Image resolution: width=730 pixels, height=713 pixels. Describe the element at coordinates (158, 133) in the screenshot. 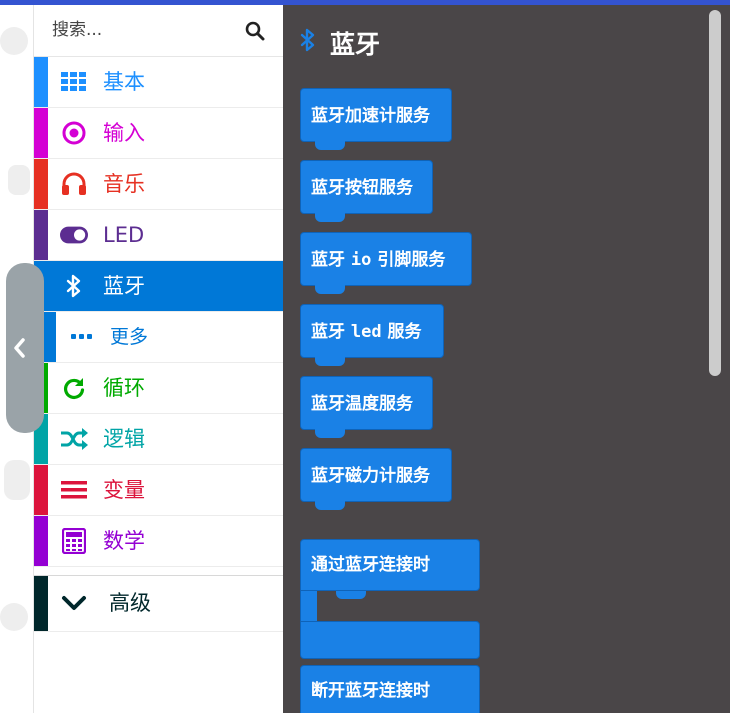

I see `toolbox-category-input: 输入` at that location.